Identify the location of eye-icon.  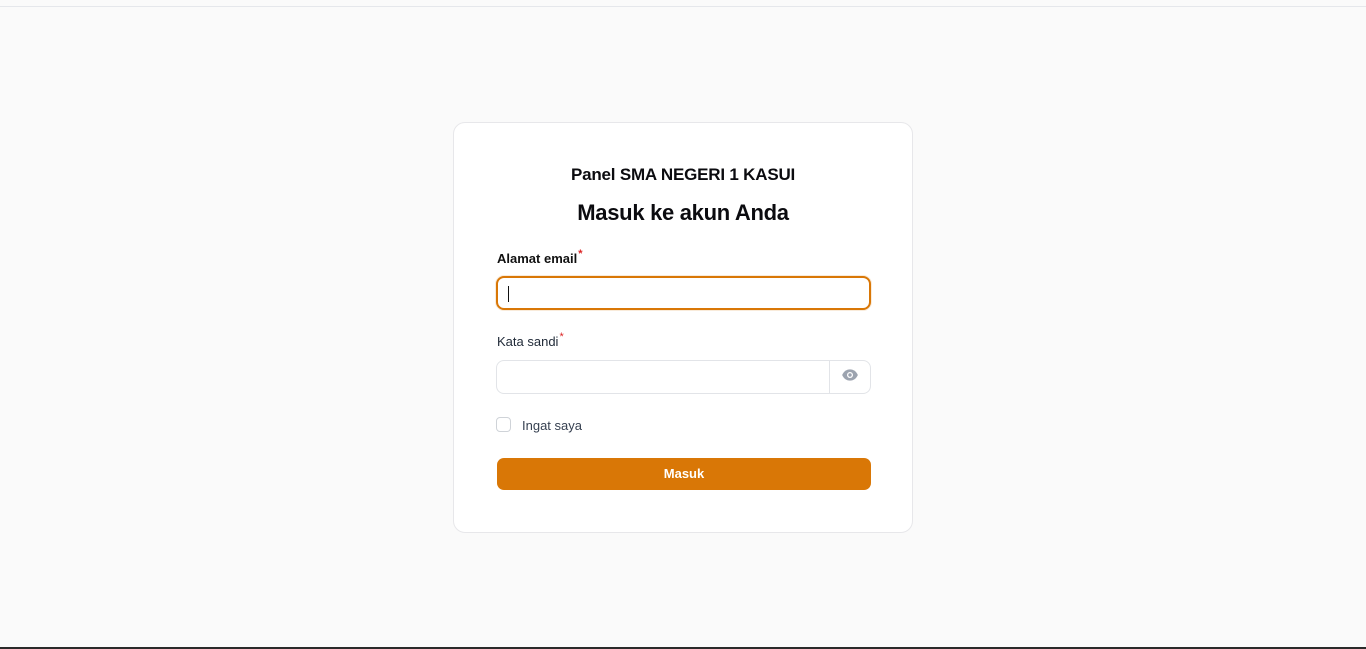
(850, 377).